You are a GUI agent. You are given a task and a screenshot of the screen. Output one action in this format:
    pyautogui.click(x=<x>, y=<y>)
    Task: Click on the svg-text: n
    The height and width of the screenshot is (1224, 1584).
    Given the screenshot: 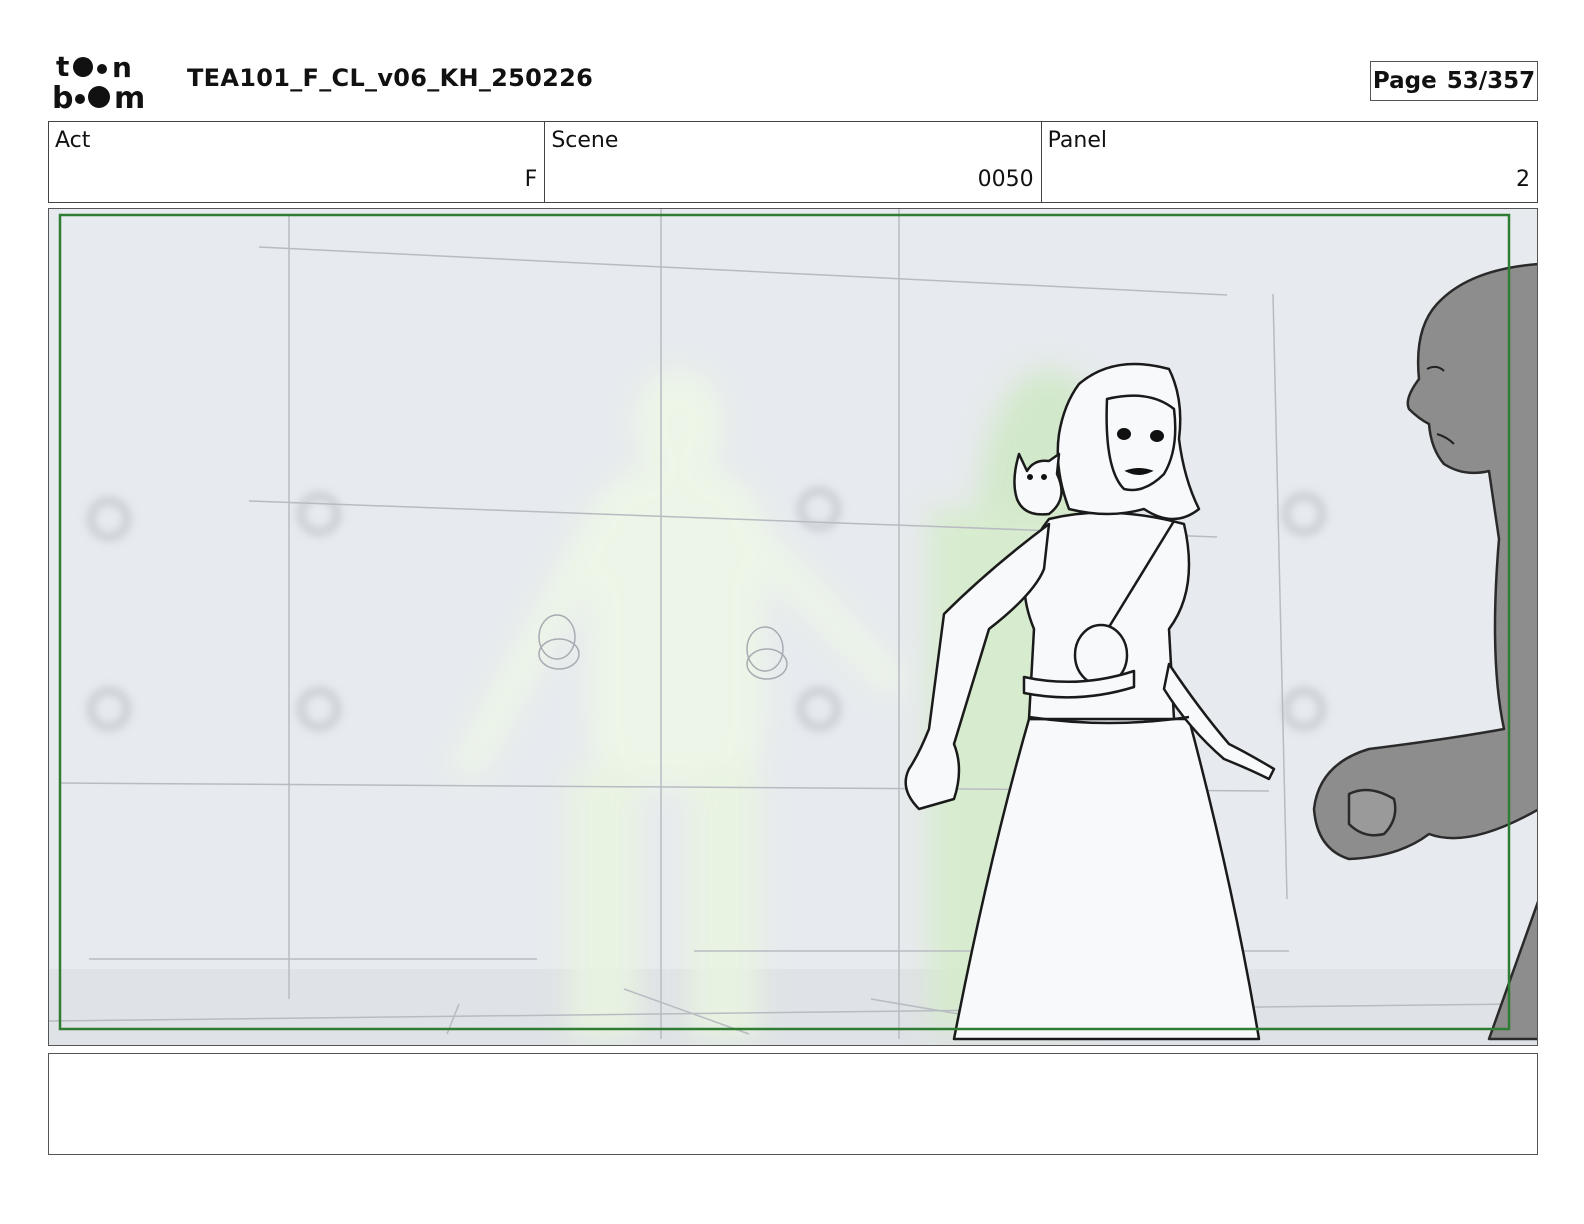 What is the action you would take?
    pyautogui.click(x=122, y=67)
    